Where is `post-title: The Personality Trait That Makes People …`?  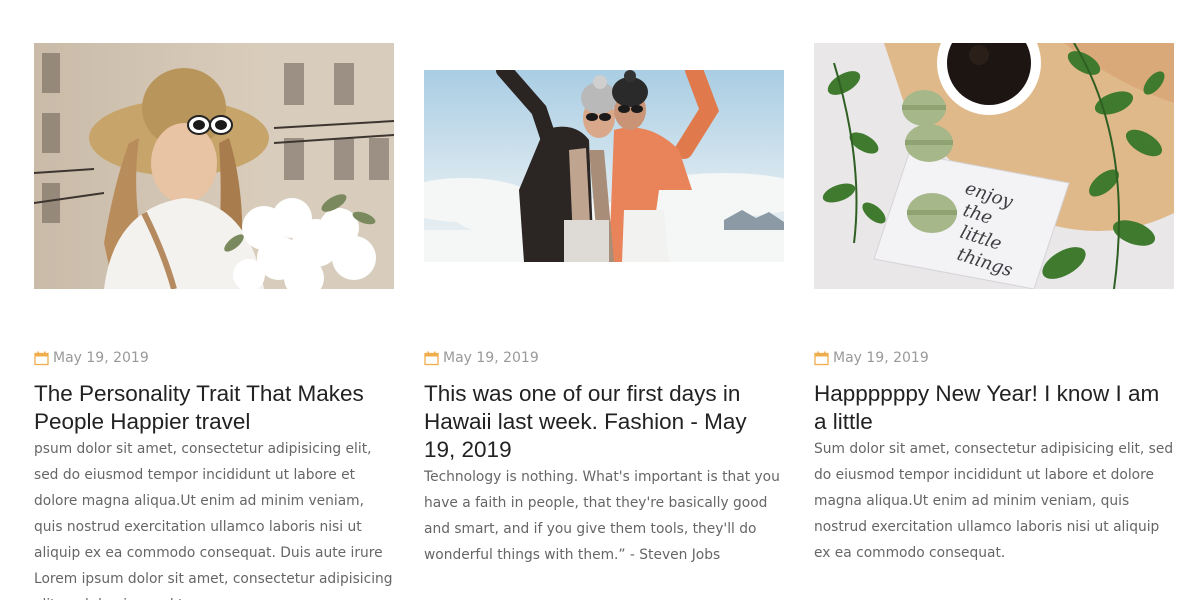
post-title: The Personality Trait That Makes People … is located at coordinates (214, 408).